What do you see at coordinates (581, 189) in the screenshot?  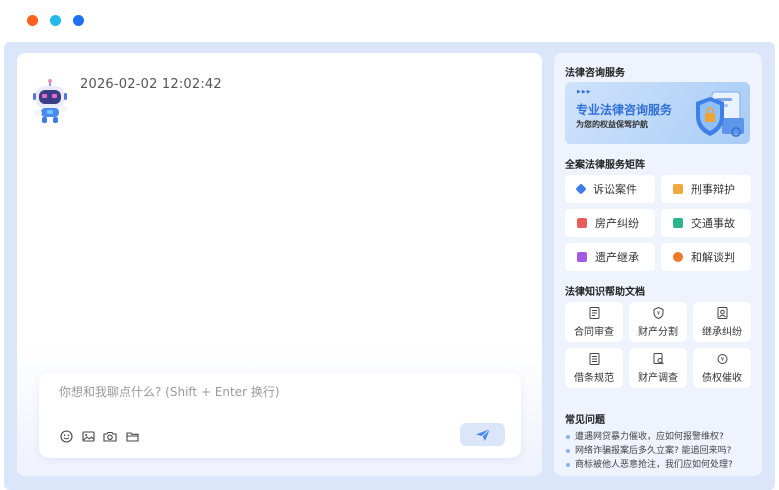 I see `gavel-icon` at bounding box center [581, 189].